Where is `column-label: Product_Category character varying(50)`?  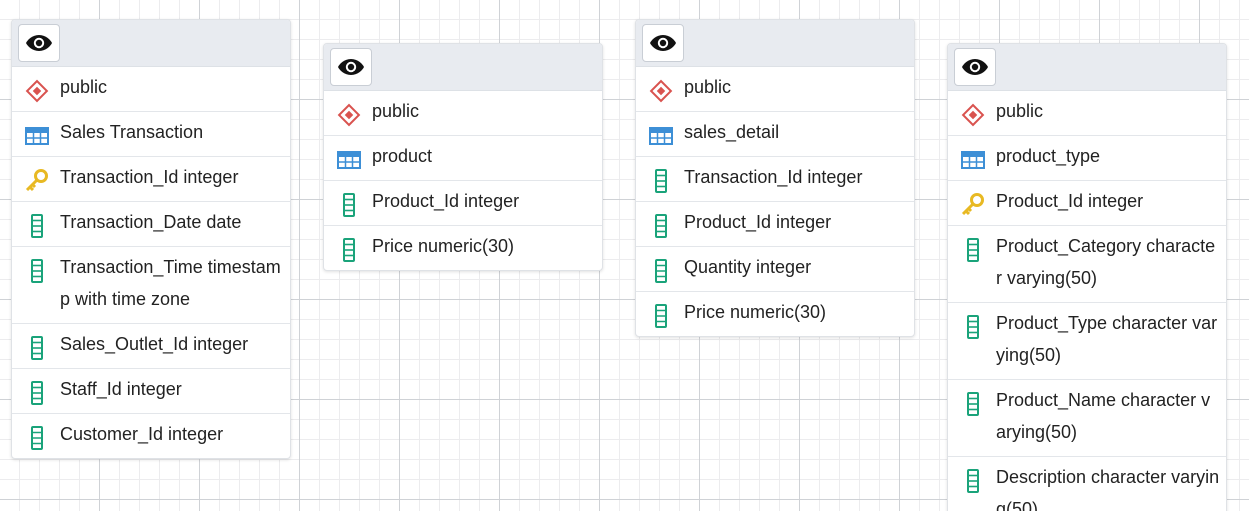 column-label: Product_Category character varying(50) is located at coordinates (1106, 262).